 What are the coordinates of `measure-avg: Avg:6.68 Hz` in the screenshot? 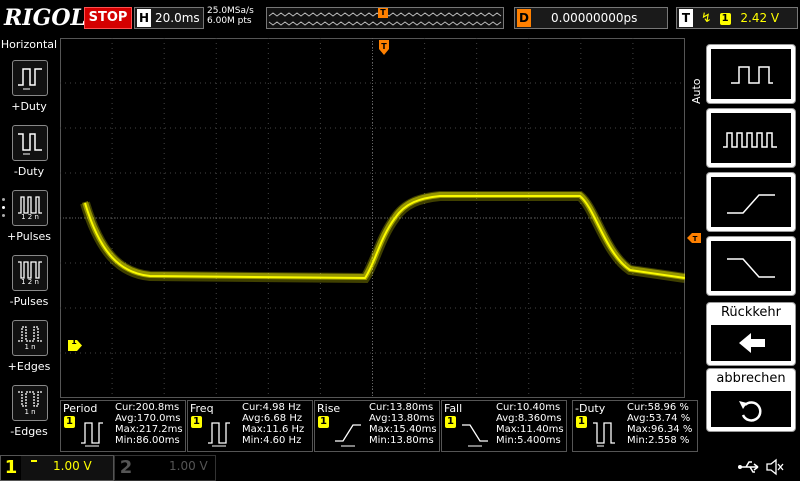 It's located at (272, 418).